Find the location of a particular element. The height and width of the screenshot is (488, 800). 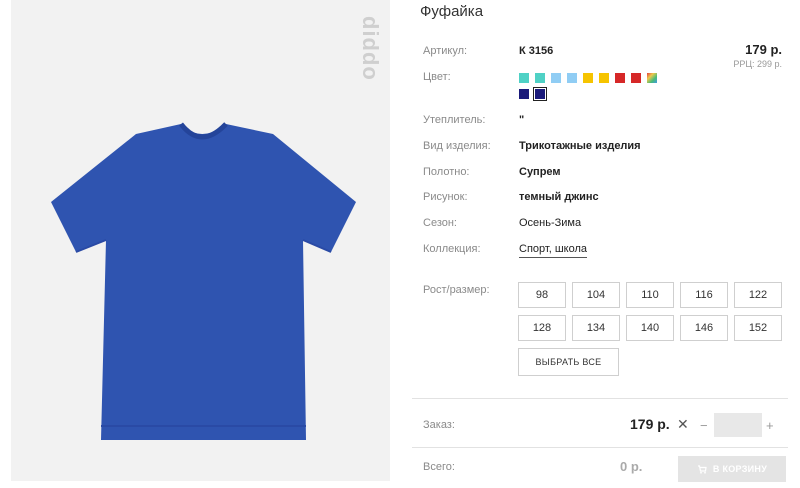

article-value: К 3156 is located at coordinates (536, 51).